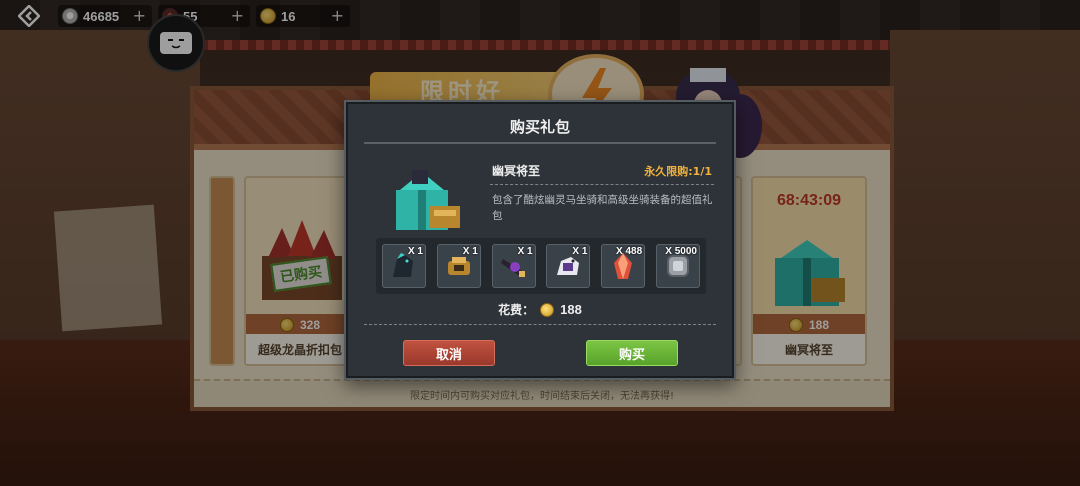  I want to click on reward-item: X 488, so click(623, 266).